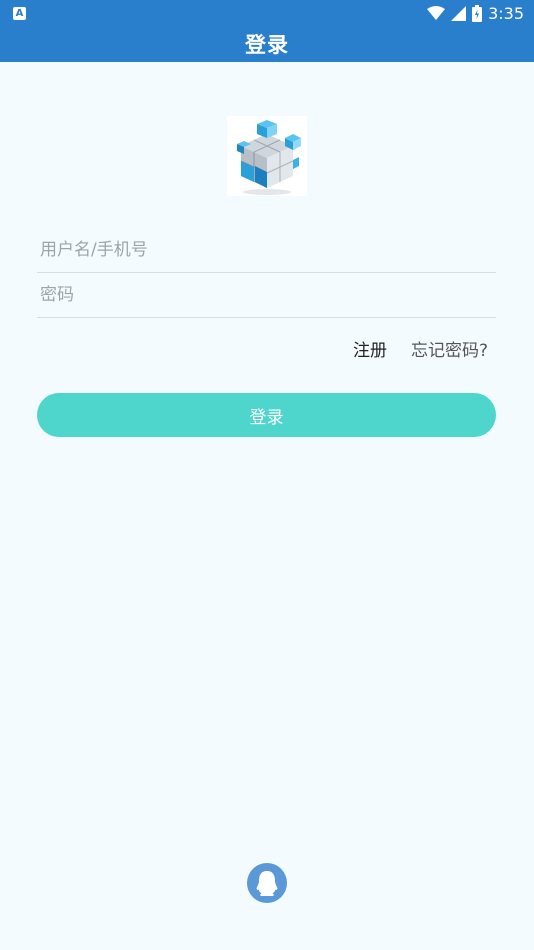  I want to click on page-title: 登录, so click(267, 45).